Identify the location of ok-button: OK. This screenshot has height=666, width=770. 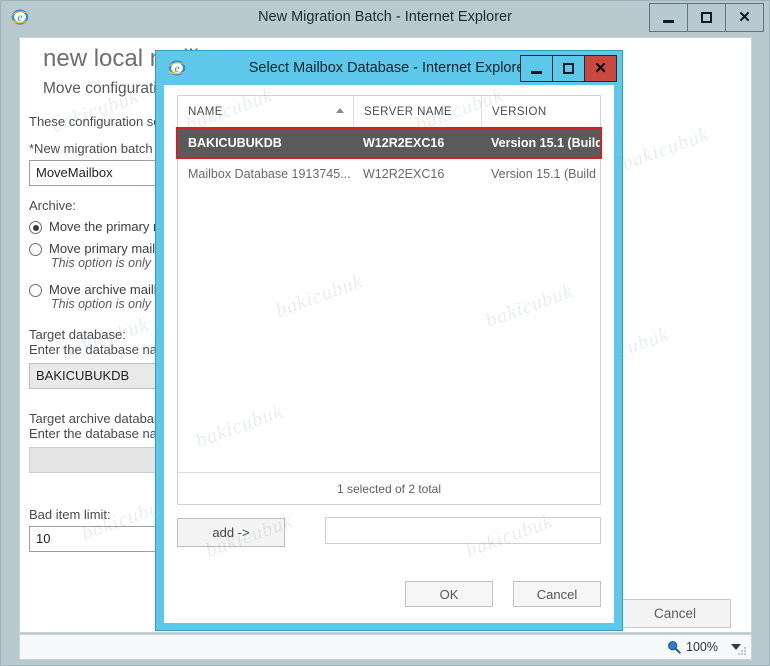
(449, 594).